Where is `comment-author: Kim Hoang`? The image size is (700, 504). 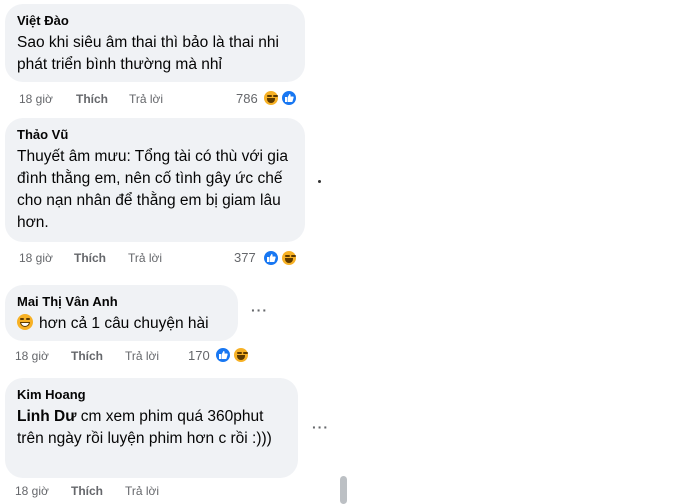 comment-author: Kim Hoang is located at coordinates (151, 394).